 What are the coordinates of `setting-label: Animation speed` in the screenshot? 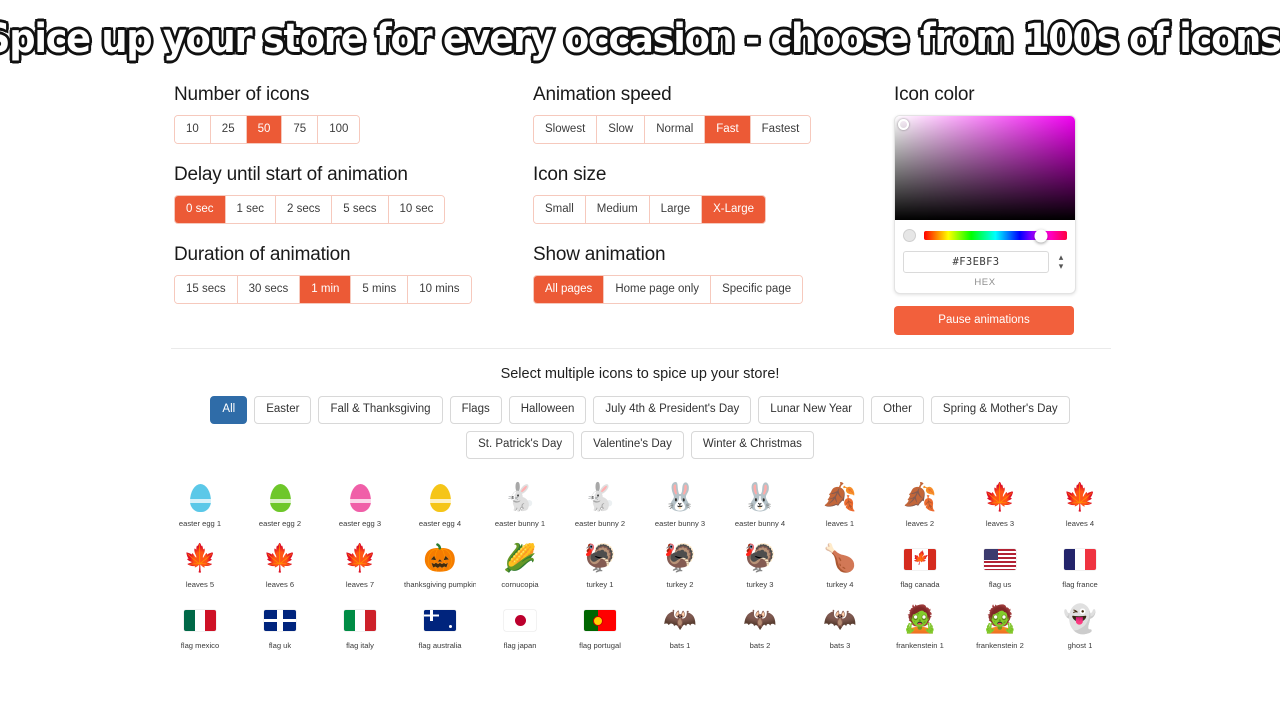 It's located at (602, 94).